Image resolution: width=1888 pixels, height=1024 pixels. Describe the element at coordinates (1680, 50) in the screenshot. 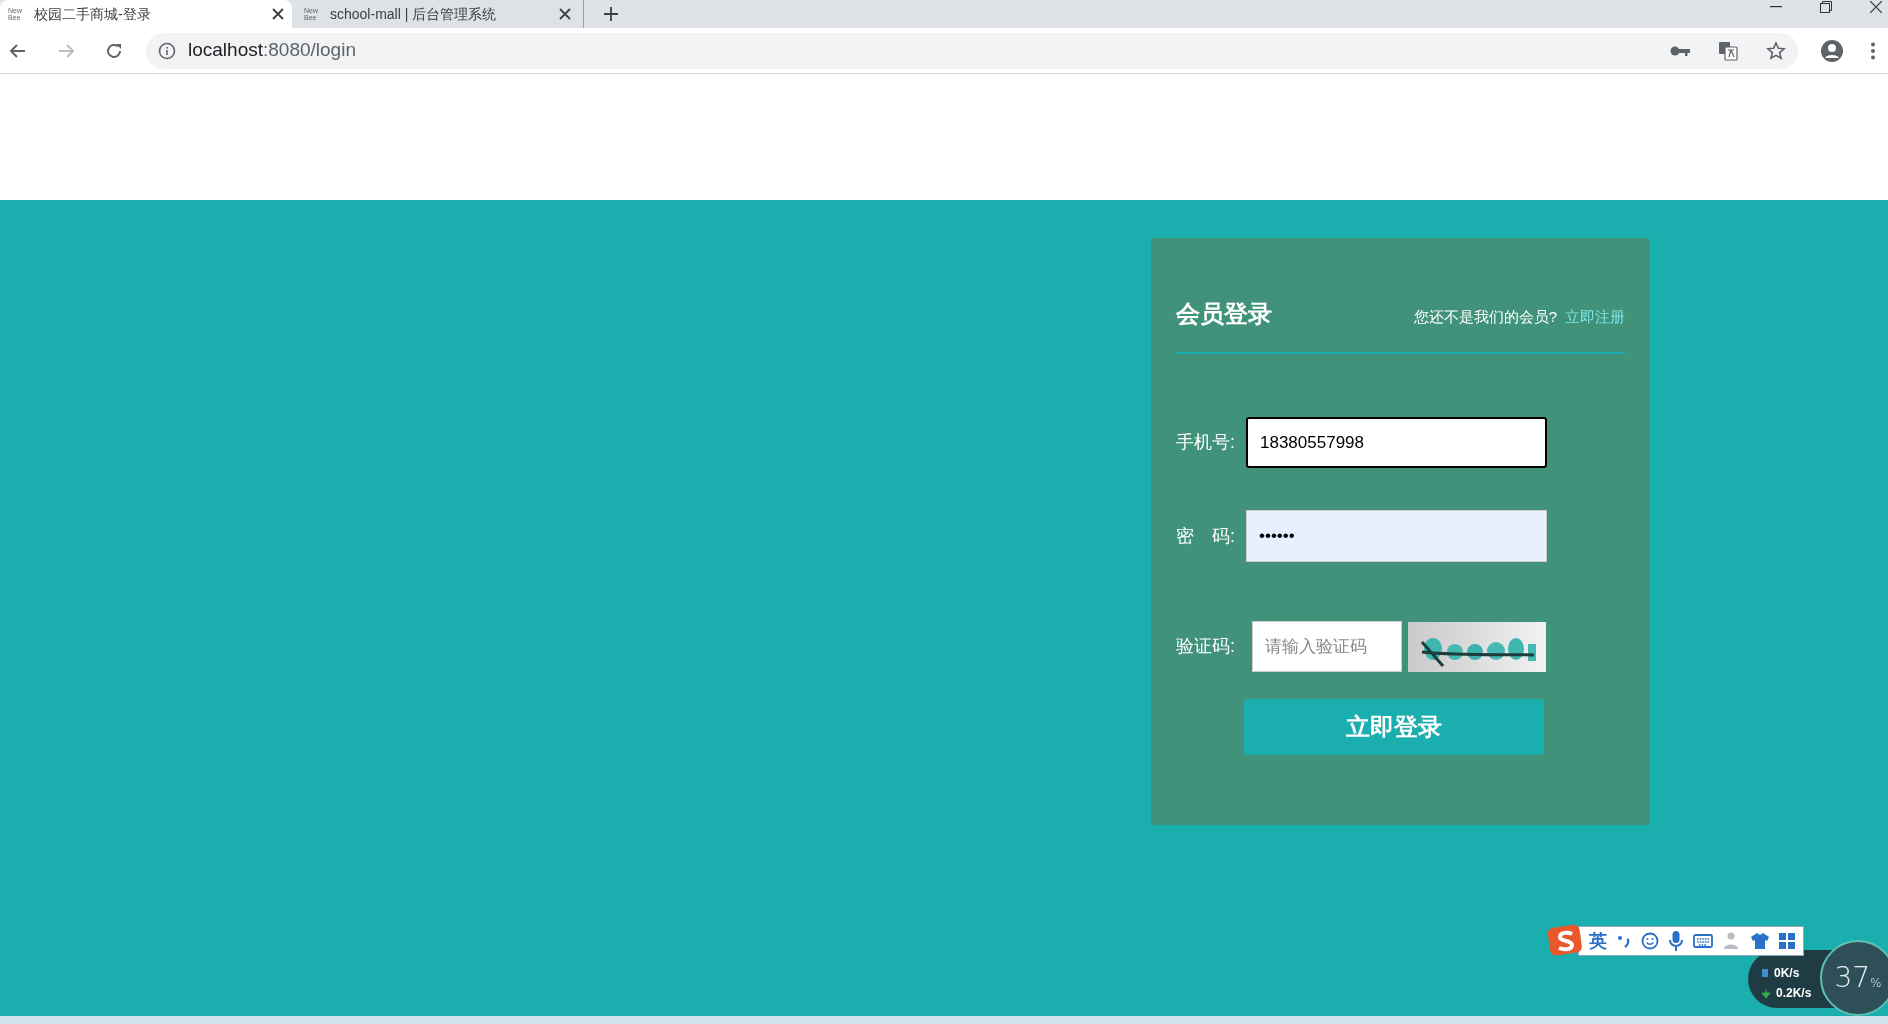

I see `key-icon` at that location.